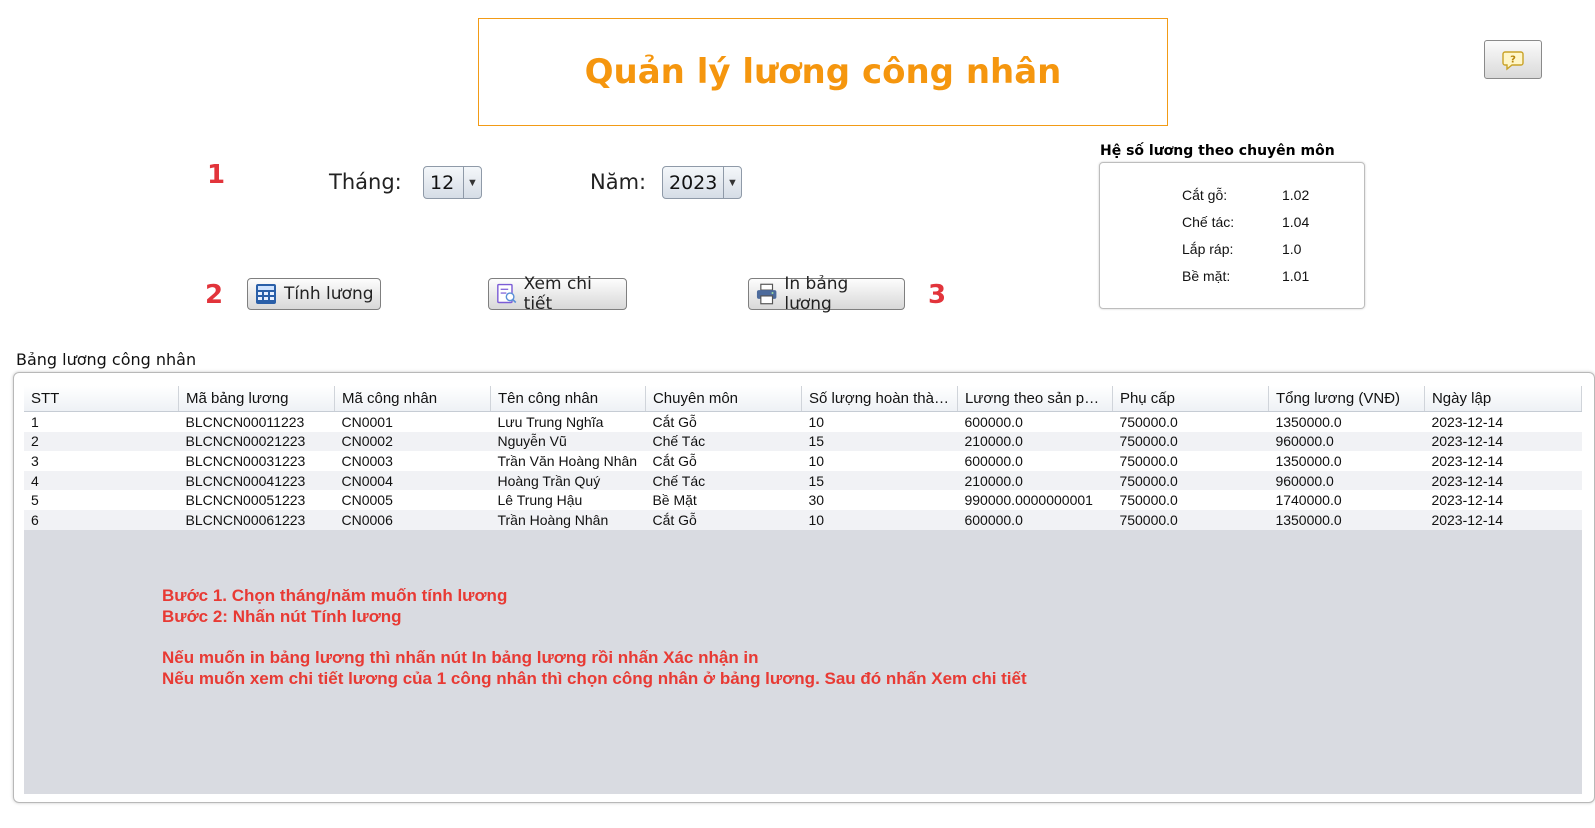  Describe the element at coordinates (329, 294) in the screenshot. I see `calculate-salary-label: Tính lương` at that location.